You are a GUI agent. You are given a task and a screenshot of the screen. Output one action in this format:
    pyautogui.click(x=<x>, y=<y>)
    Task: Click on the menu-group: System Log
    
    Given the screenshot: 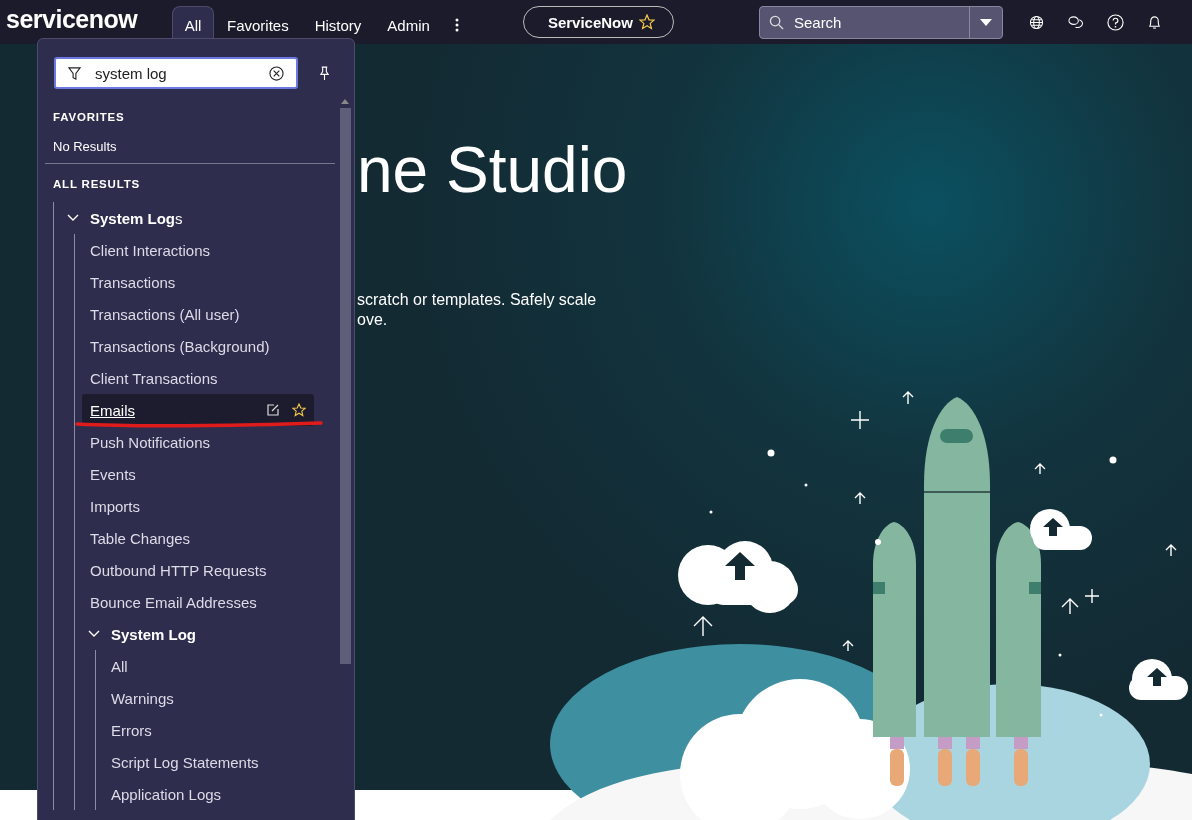 What is the action you would take?
    pyautogui.click(x=136, y=634)
    